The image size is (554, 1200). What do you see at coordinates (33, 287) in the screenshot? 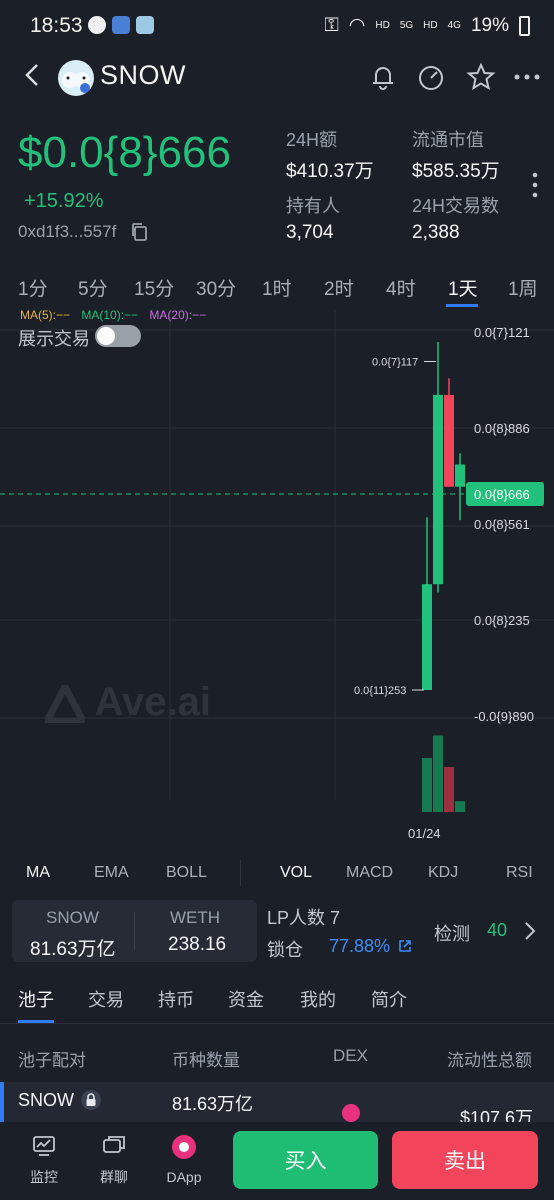
I see `tab-1min: 1分` at bounding box center [33, 287].